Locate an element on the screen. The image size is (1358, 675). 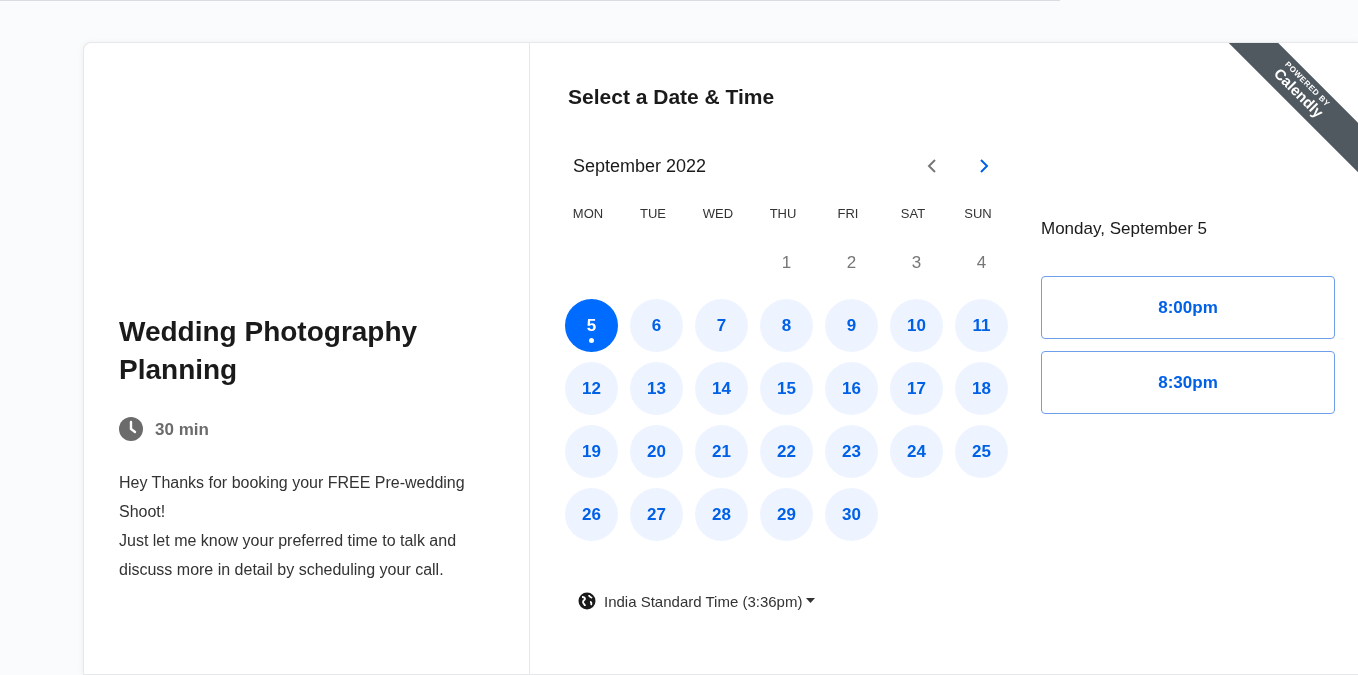
calendar-day: 17 is located at coordinates (916, 388).